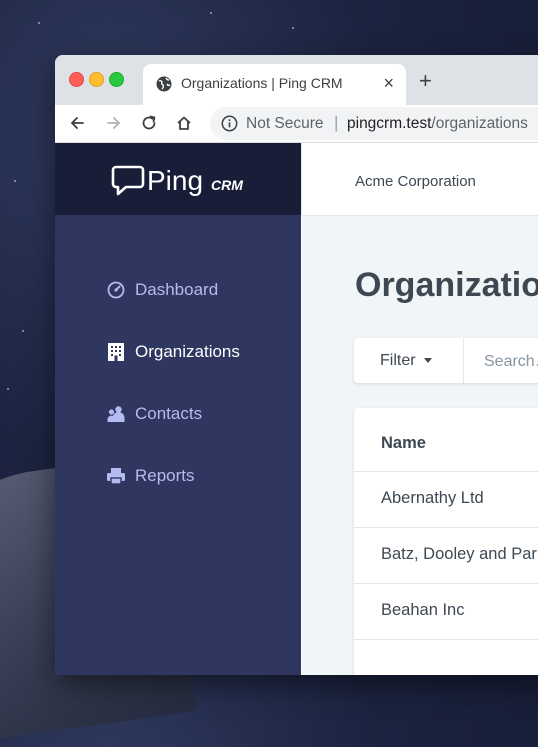 Image resolution: width=538 pixels, height=747 pixels. Describe the element at coordinates (116, 79) in the screenshot. I see `zoom-window-button` at that location.